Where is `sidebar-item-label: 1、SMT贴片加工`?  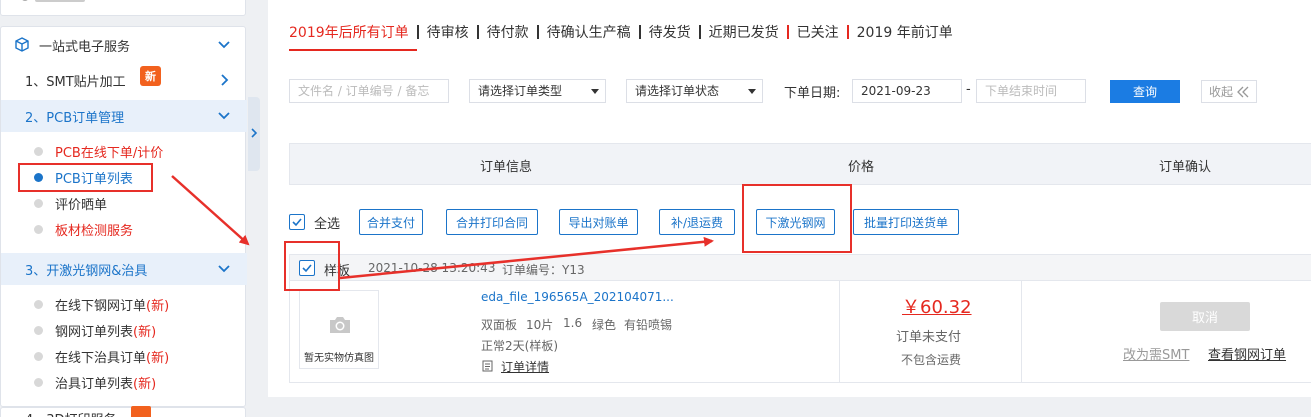
sidebar-item-label: 1、SMT贴片加工 is located at coordinates (75, 82).